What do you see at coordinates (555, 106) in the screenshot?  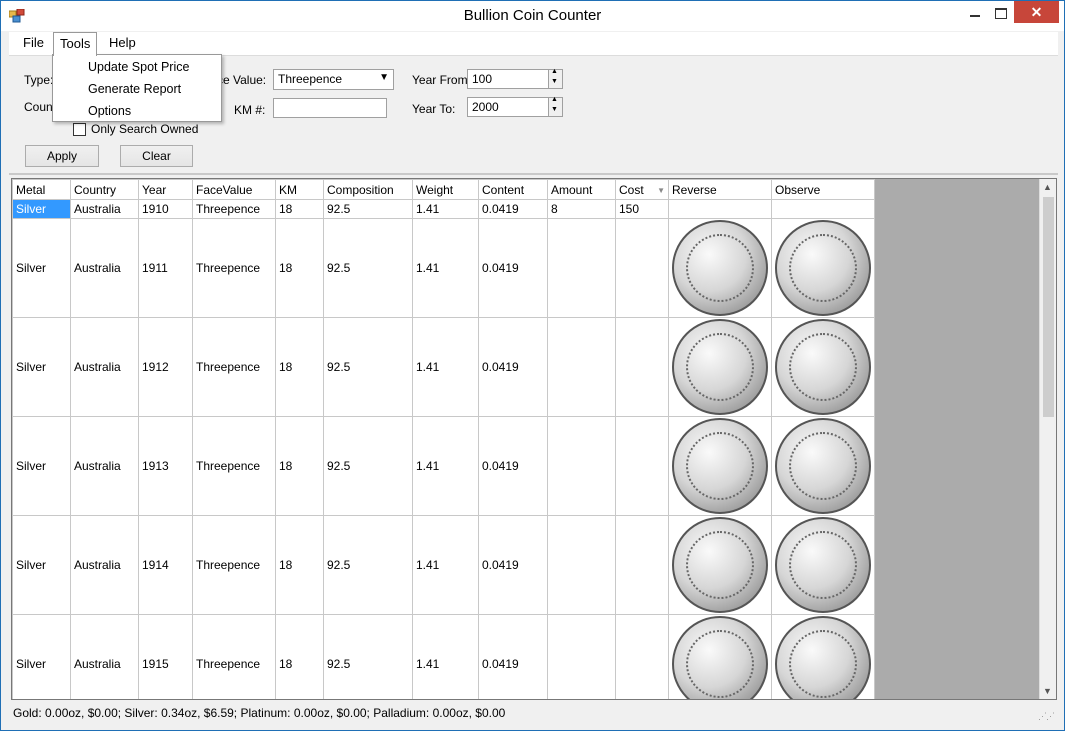 I see `year-to-spinner` at bounding box center [555, 106].